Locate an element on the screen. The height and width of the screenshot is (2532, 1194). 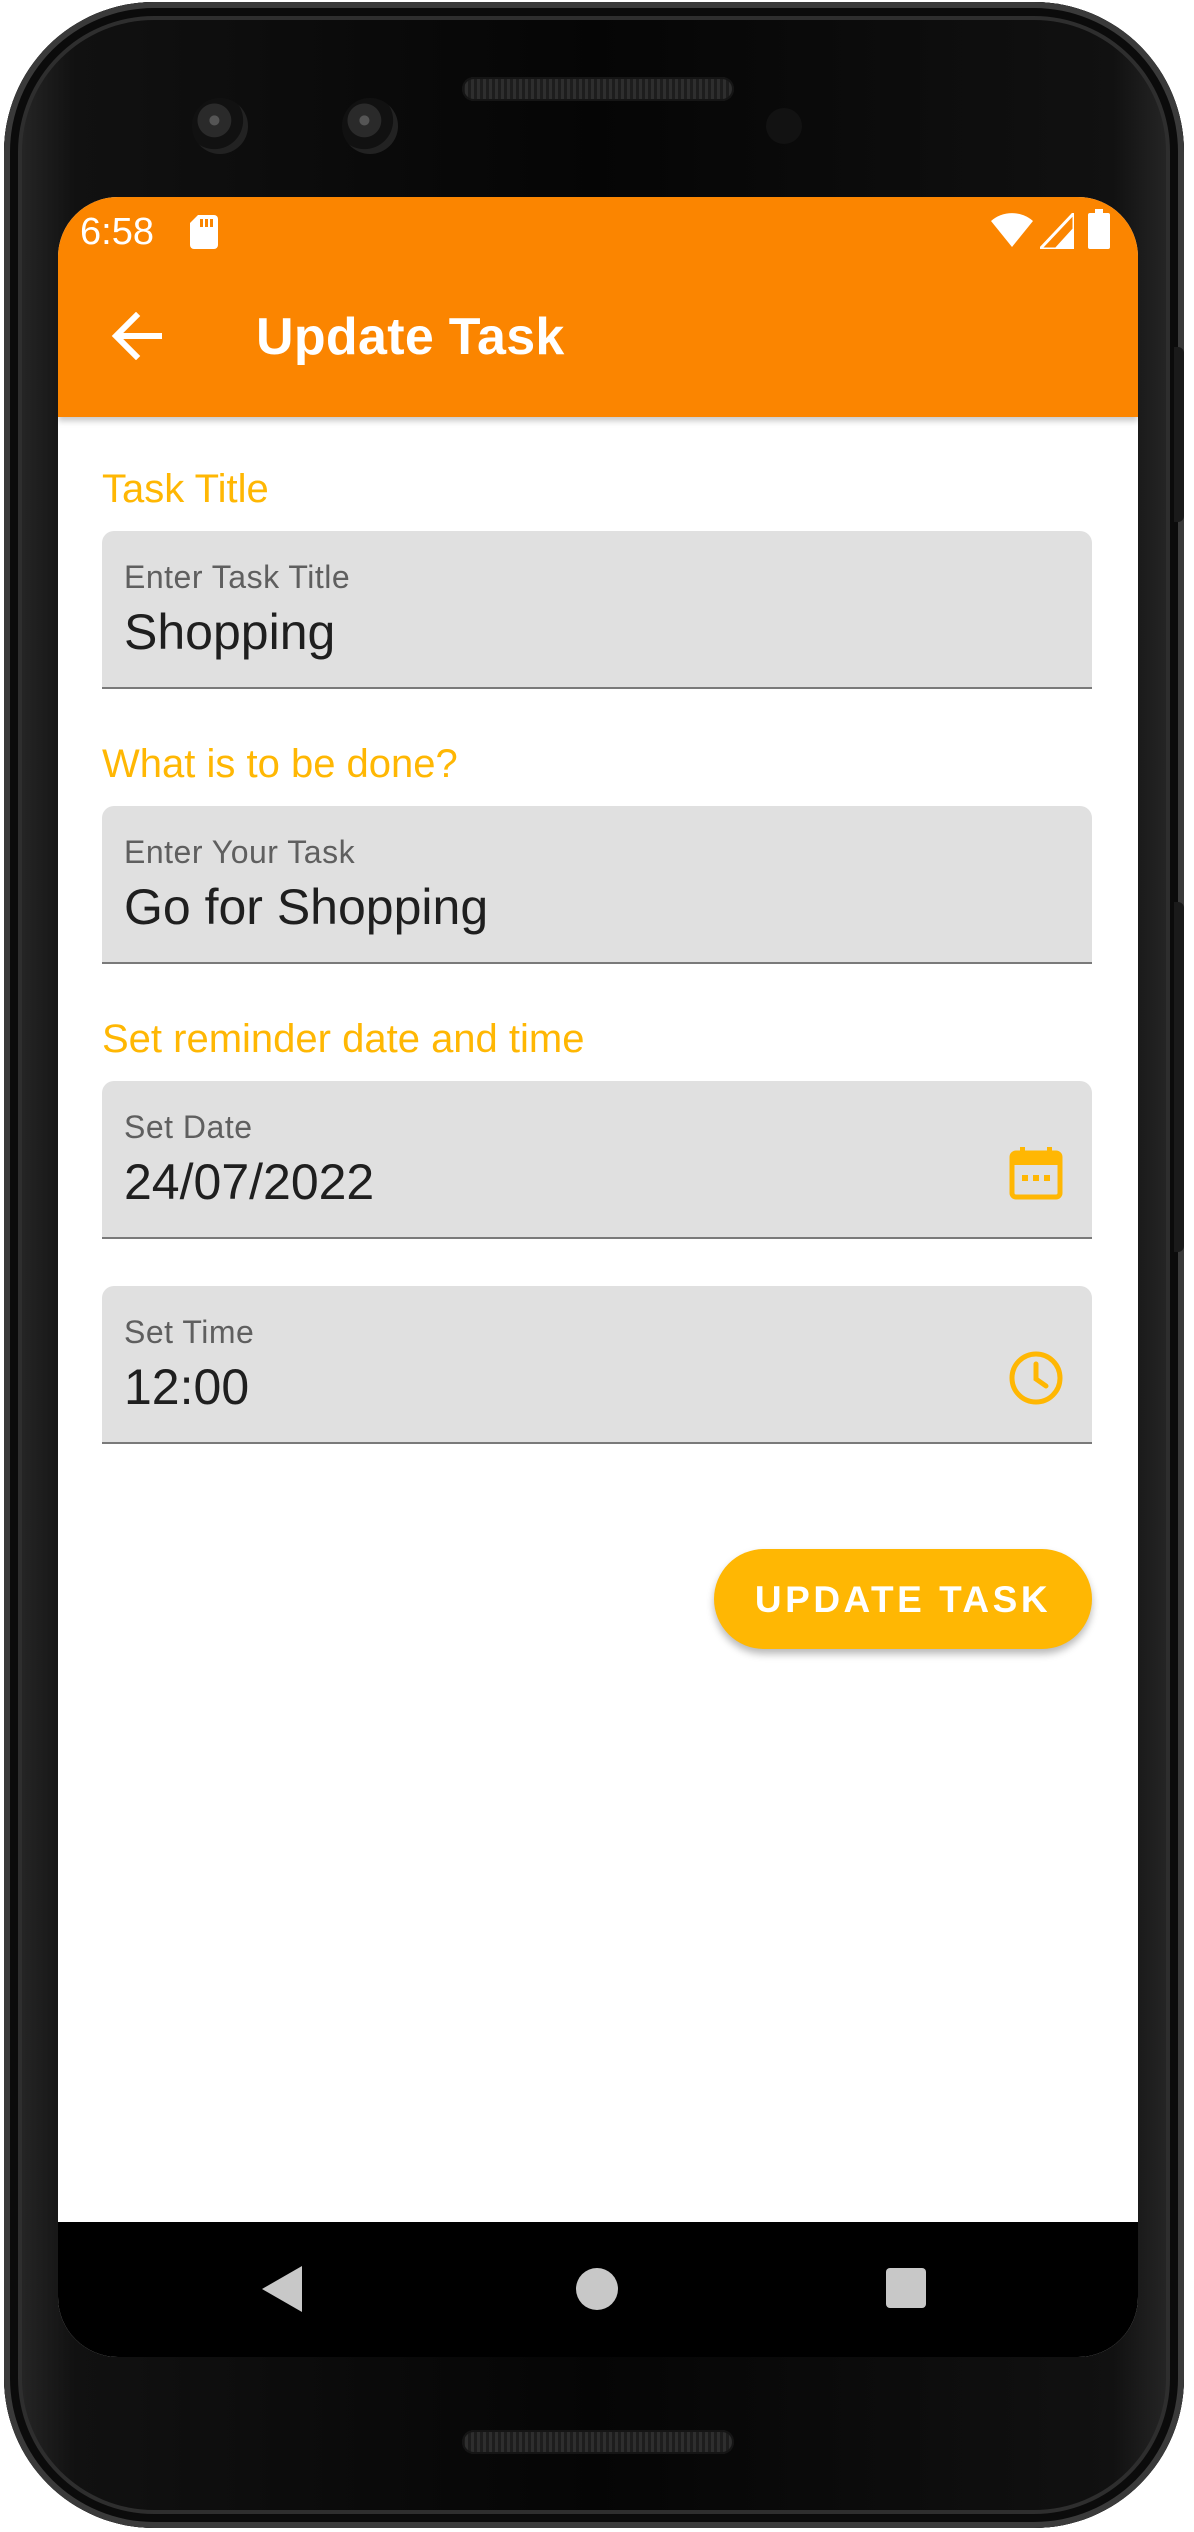
task-title-heading: Task Title is located at coordinates (185, 489).